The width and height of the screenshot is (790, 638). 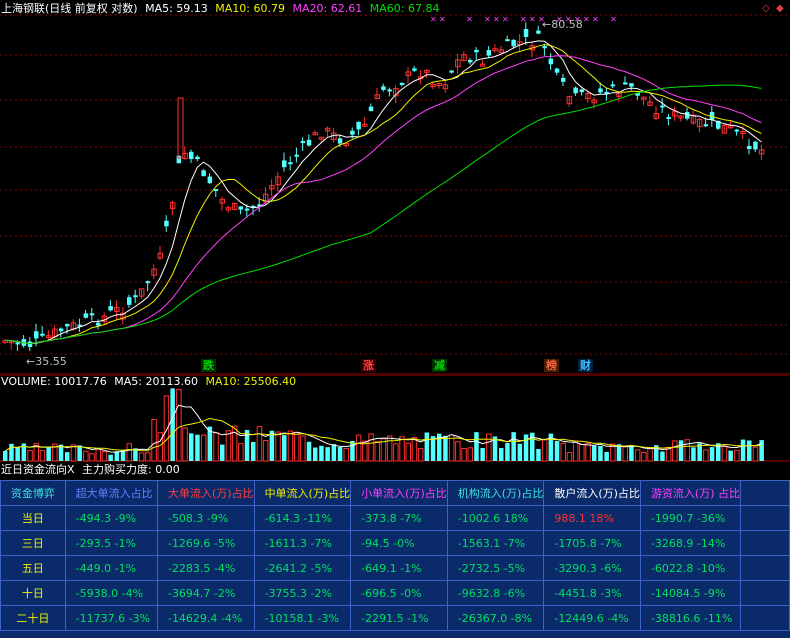 I want to click on volume-ma5: MA5: 20113.60, so click(x=156, y=381).